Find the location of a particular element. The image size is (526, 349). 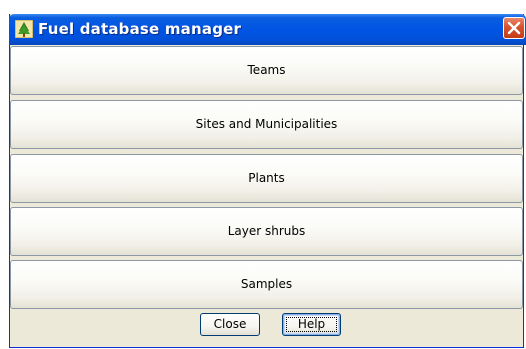

plants-button: Plants is located at coordinates (266, 178).